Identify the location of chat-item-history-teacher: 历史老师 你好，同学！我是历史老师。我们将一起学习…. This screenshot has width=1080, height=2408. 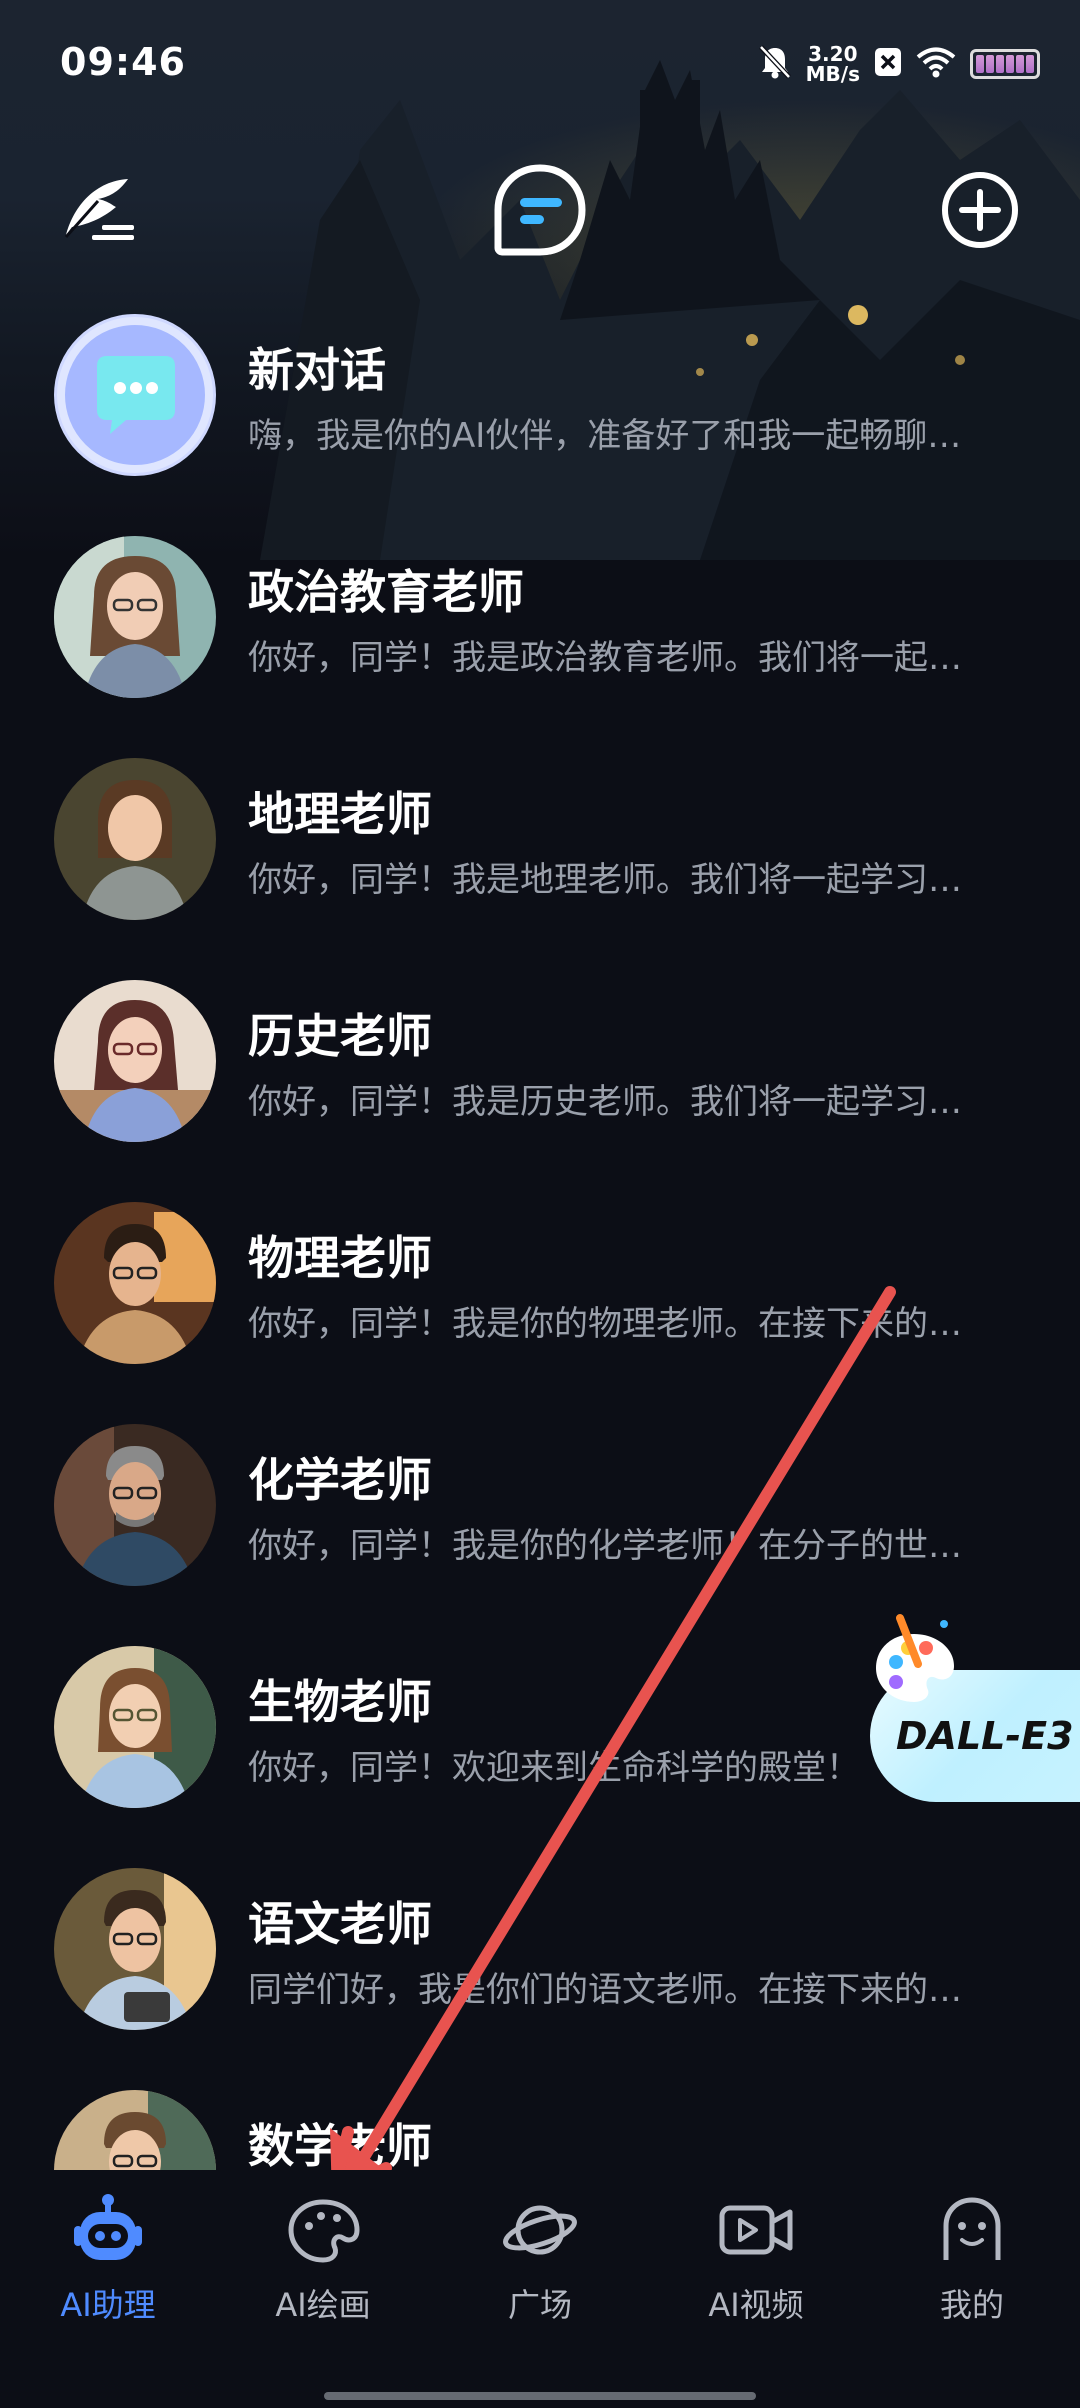
(540, 1077).